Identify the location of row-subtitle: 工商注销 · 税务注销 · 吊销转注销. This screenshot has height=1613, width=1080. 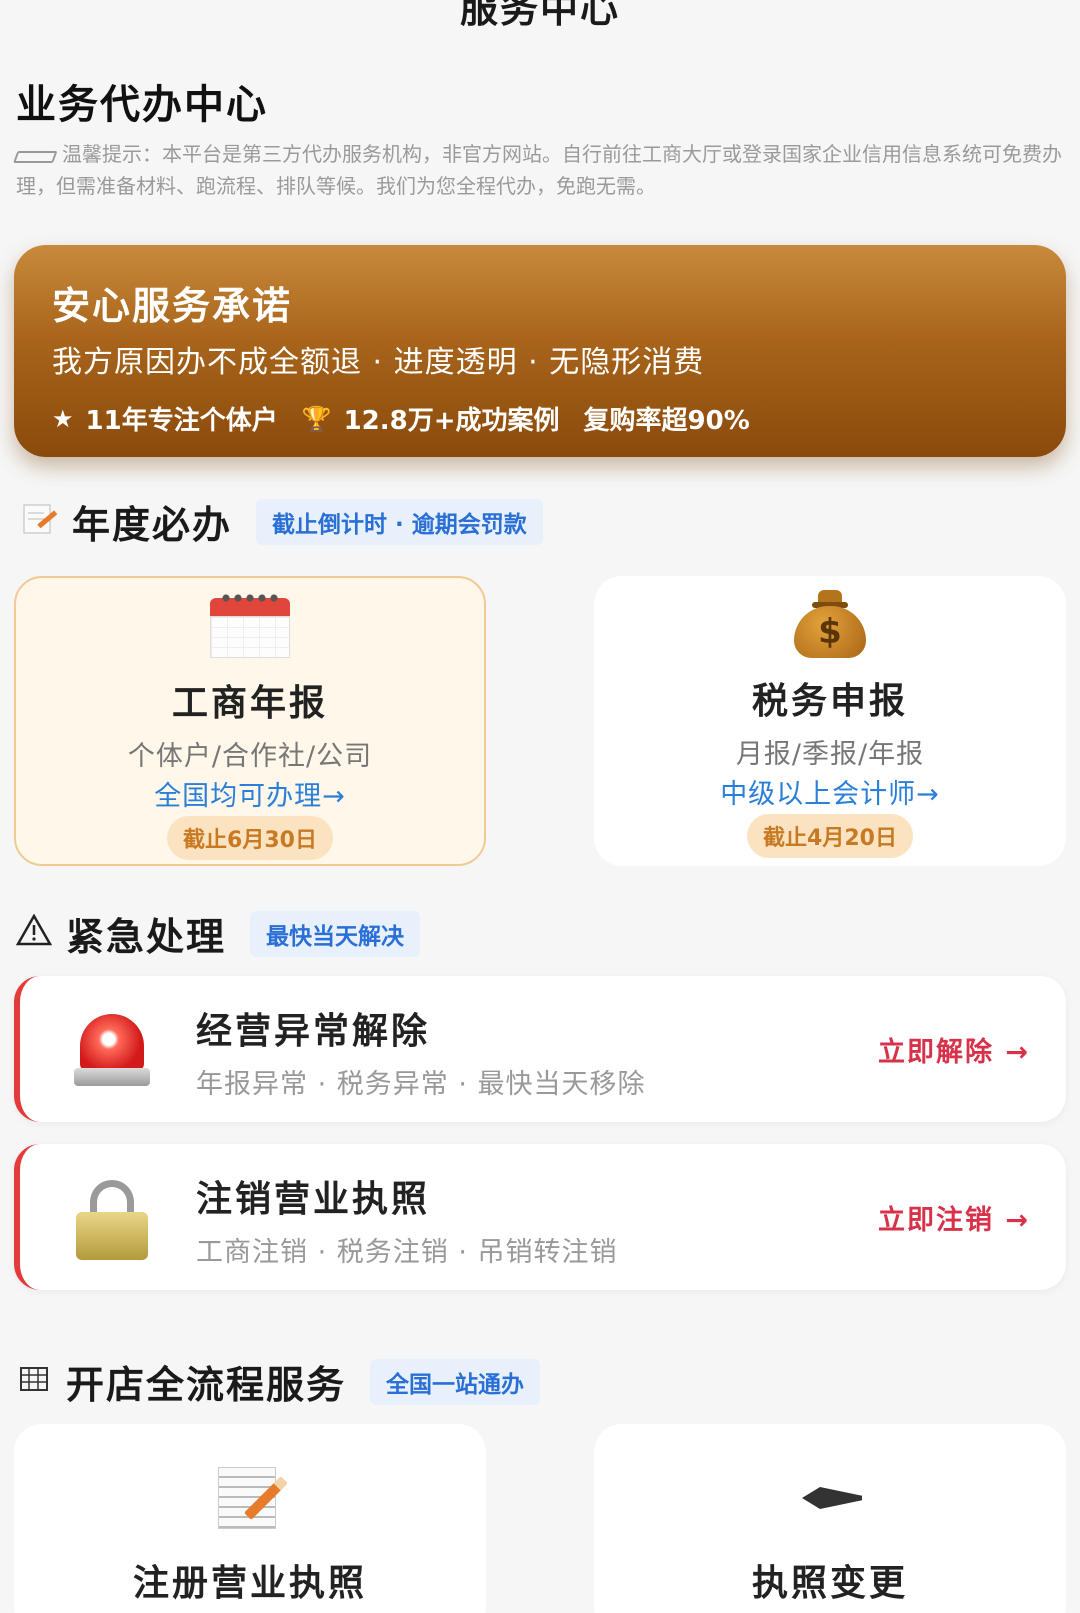
(407, 1252).